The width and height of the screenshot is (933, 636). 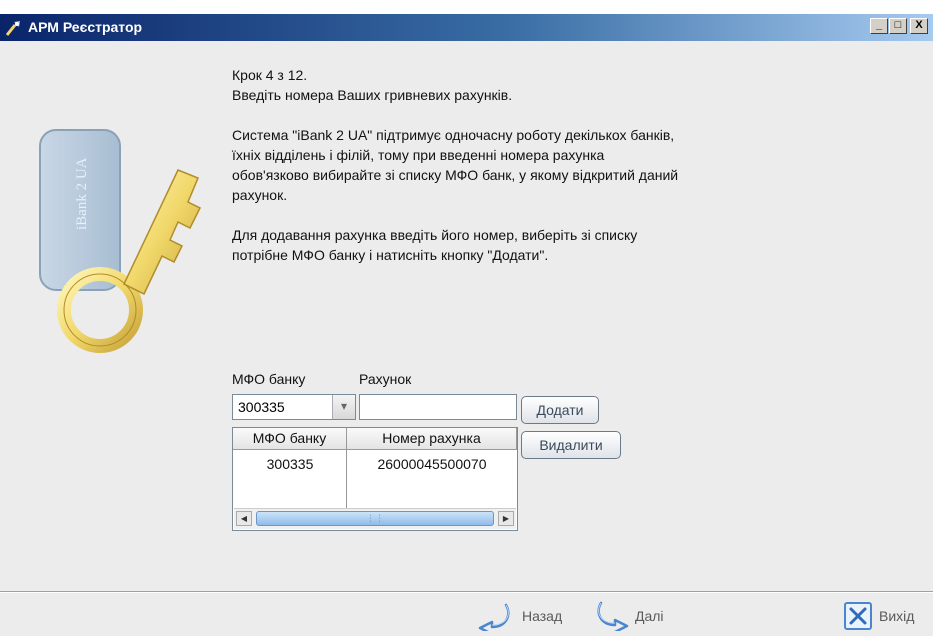 I want to click on horizontal-scrollbar: ◀ ⋮⋮ ▶, so click(x=375, y=518).